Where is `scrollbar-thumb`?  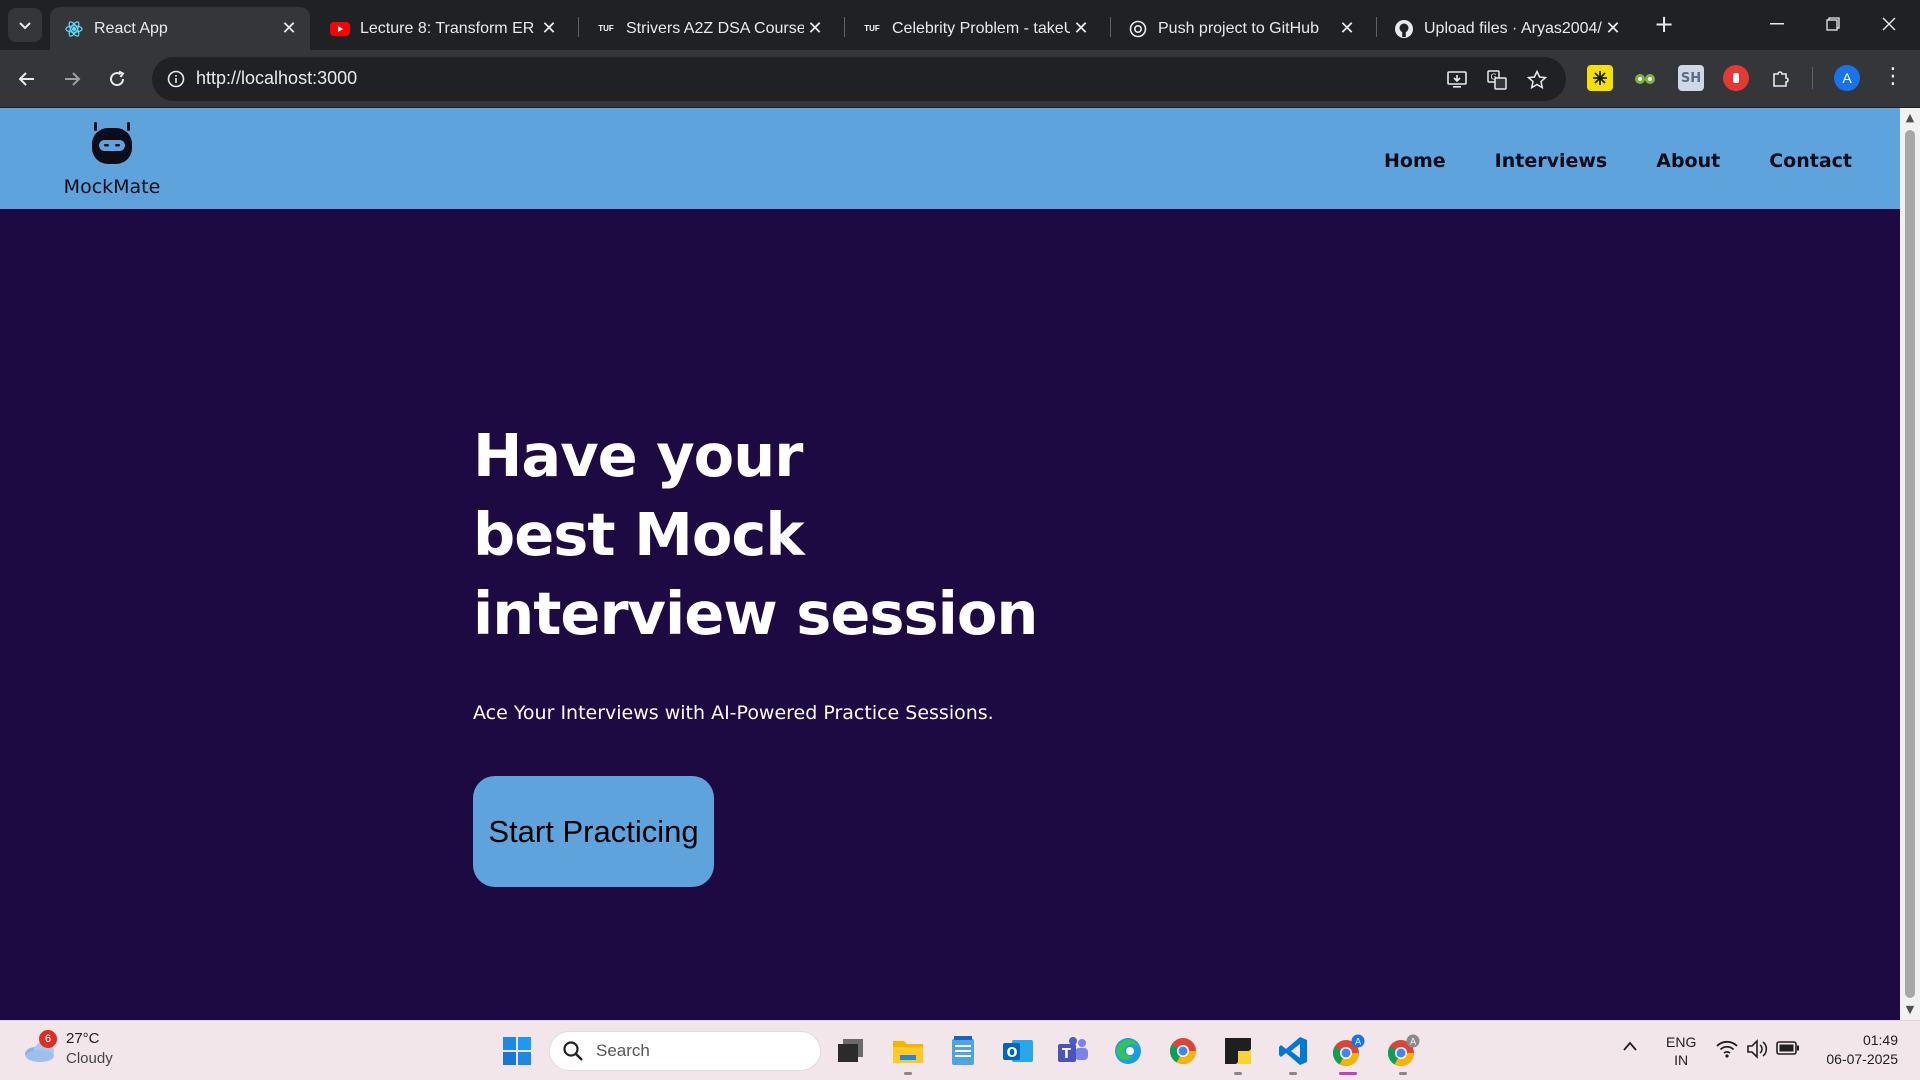
scrollbar-thumb is located at coordinates (1910, 564).